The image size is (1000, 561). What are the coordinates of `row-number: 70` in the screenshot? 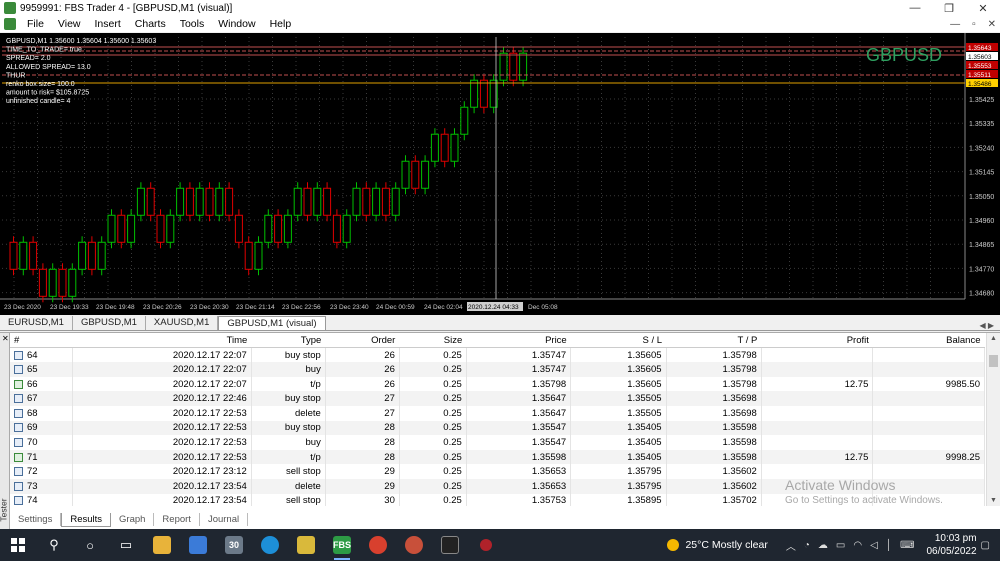 It's located at (32, 442).